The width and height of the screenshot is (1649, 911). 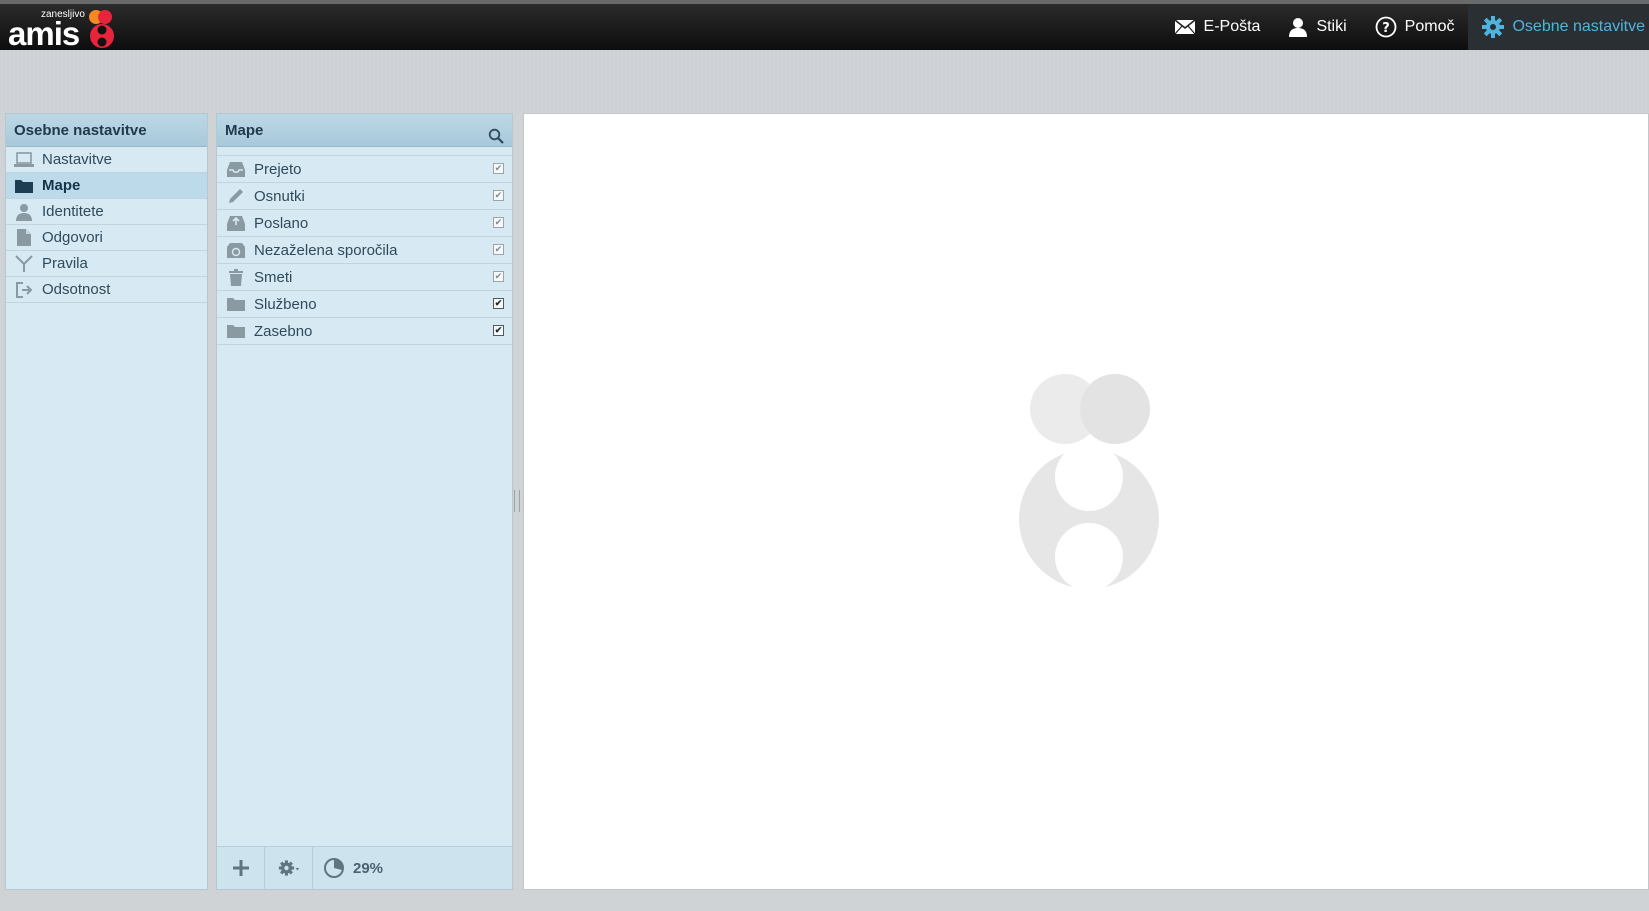 What do you see at coordinates (73, 211) in the screenshot?
I see `sidebar-item-label: Identitete` at bounding box center [73, 211].